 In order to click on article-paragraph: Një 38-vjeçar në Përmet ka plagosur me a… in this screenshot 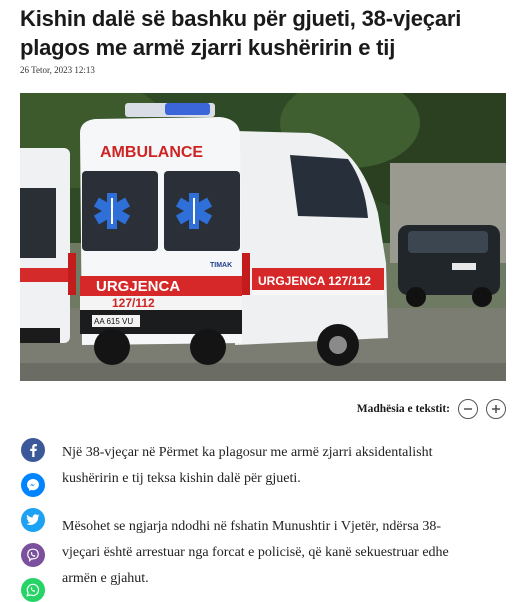, I will do `click(247, 465)`.